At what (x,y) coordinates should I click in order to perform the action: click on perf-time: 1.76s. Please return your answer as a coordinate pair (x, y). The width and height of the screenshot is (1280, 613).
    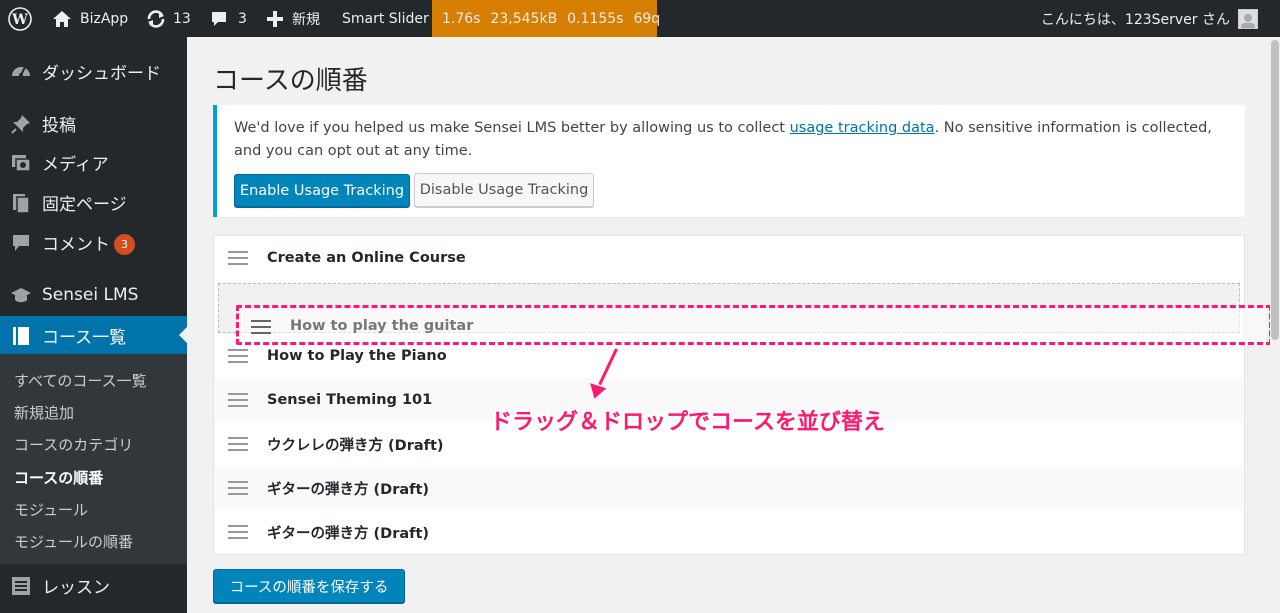
    Looking at the image, I should click on (461, 18).